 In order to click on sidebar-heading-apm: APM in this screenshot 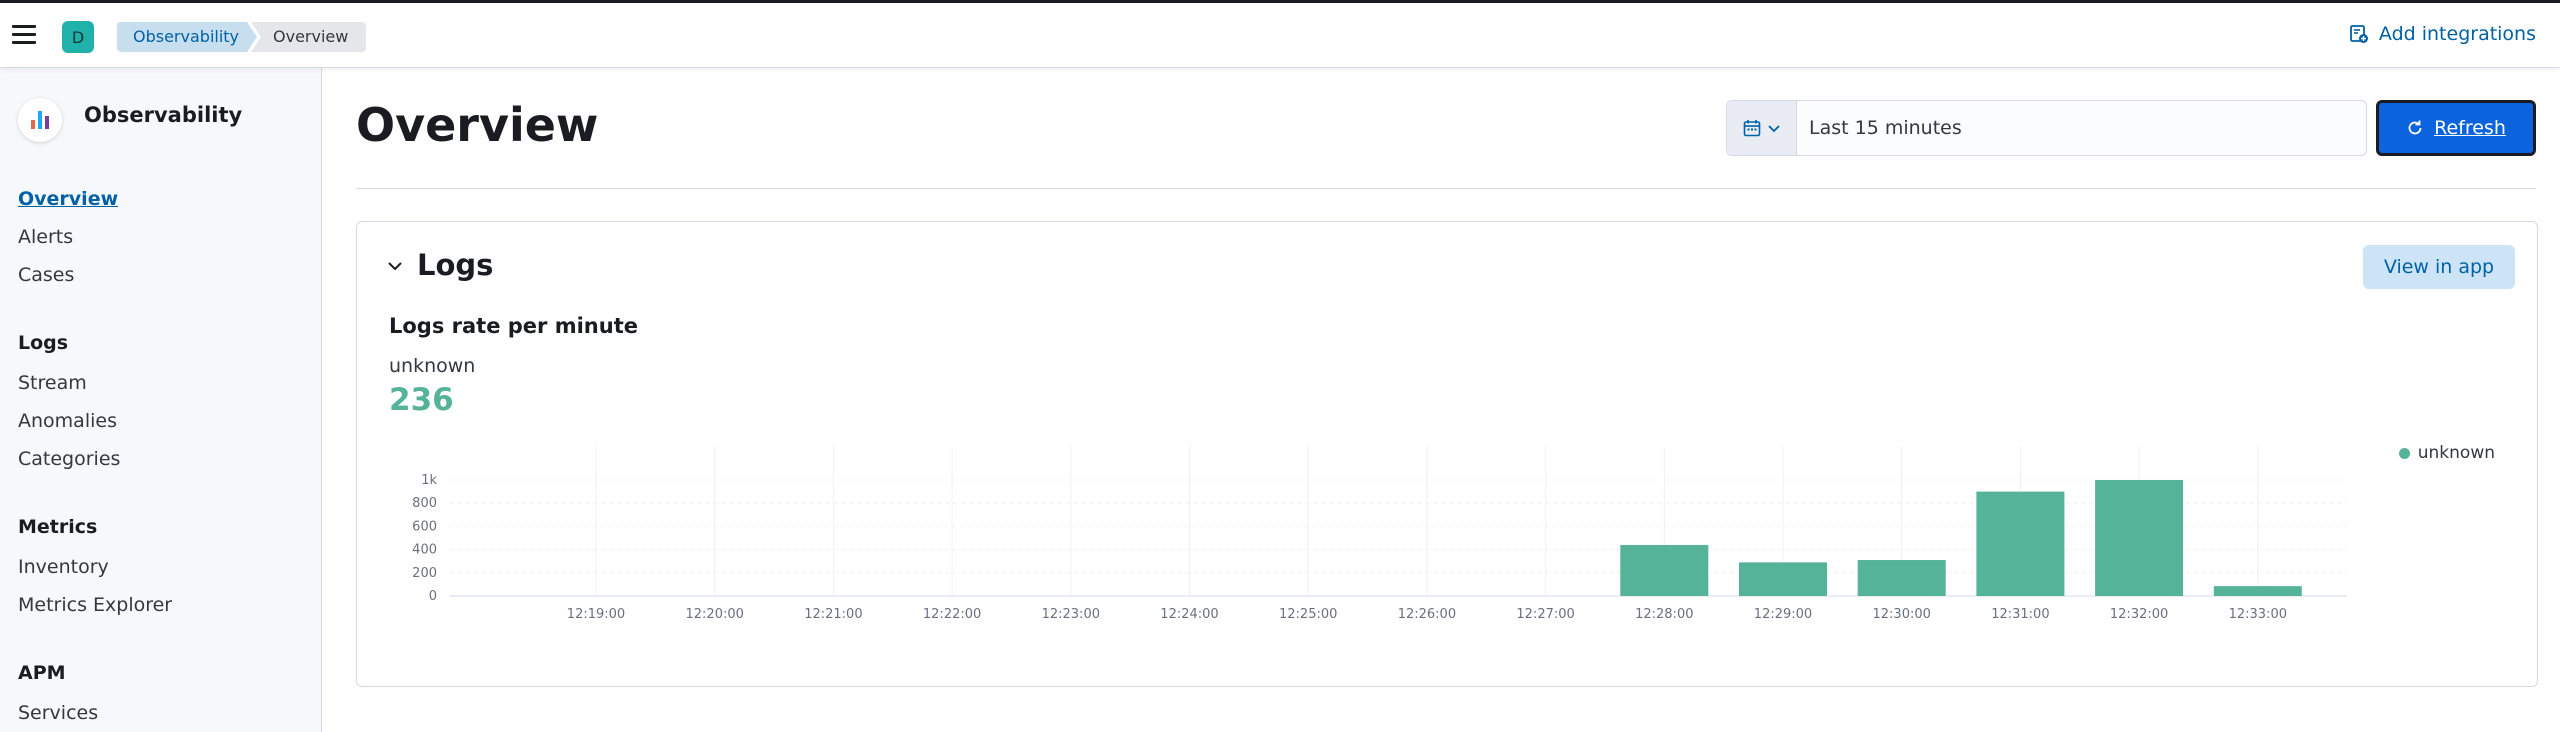, I will do `click(42, 673)`.